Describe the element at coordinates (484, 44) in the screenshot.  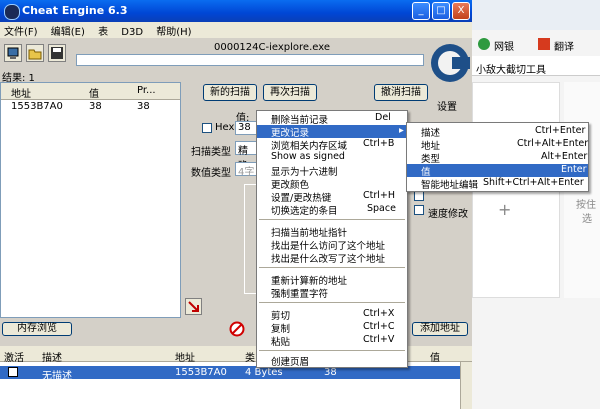
I see `bank-icon` at that location.